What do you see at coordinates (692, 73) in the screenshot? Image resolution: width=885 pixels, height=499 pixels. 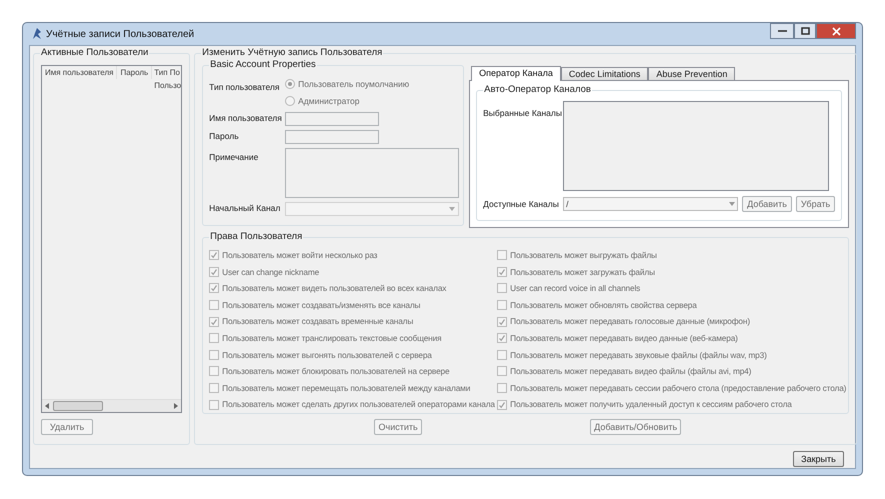 I see `tab: Abuse Prevention` at bounding box center [692, 73].